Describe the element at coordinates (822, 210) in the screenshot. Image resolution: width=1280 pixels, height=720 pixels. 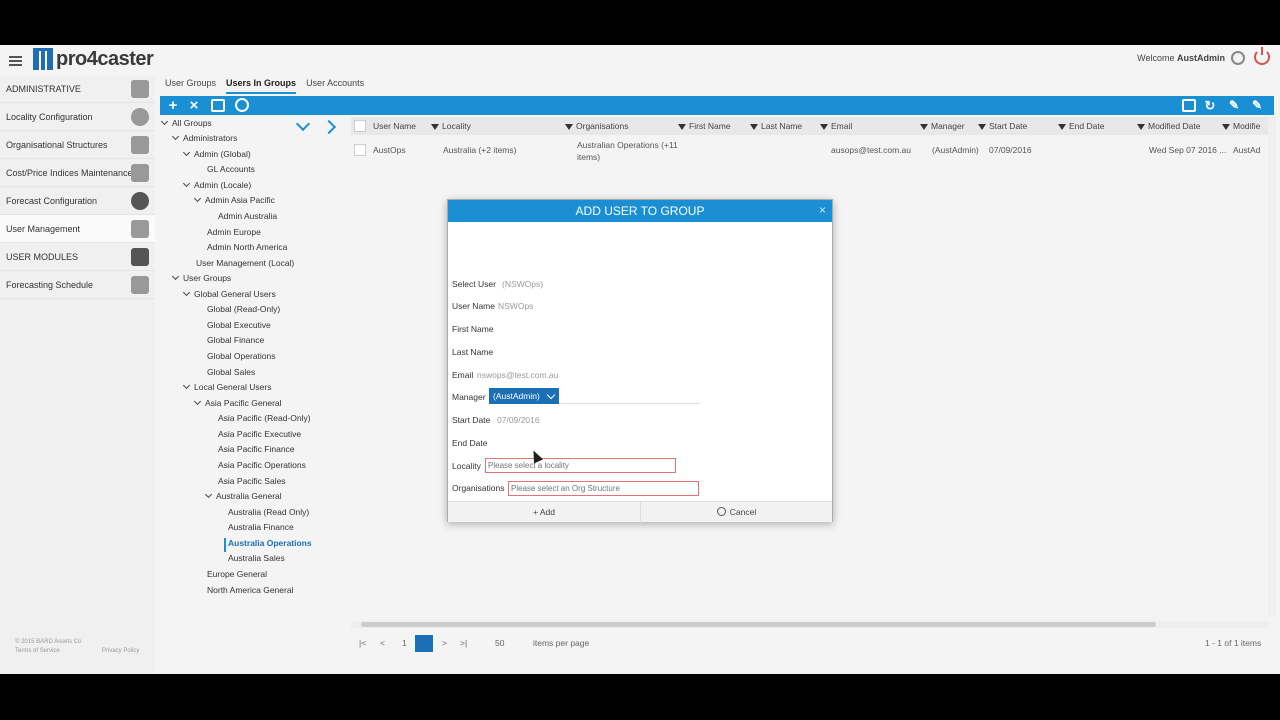
I see `close-icon: ×` at that location.